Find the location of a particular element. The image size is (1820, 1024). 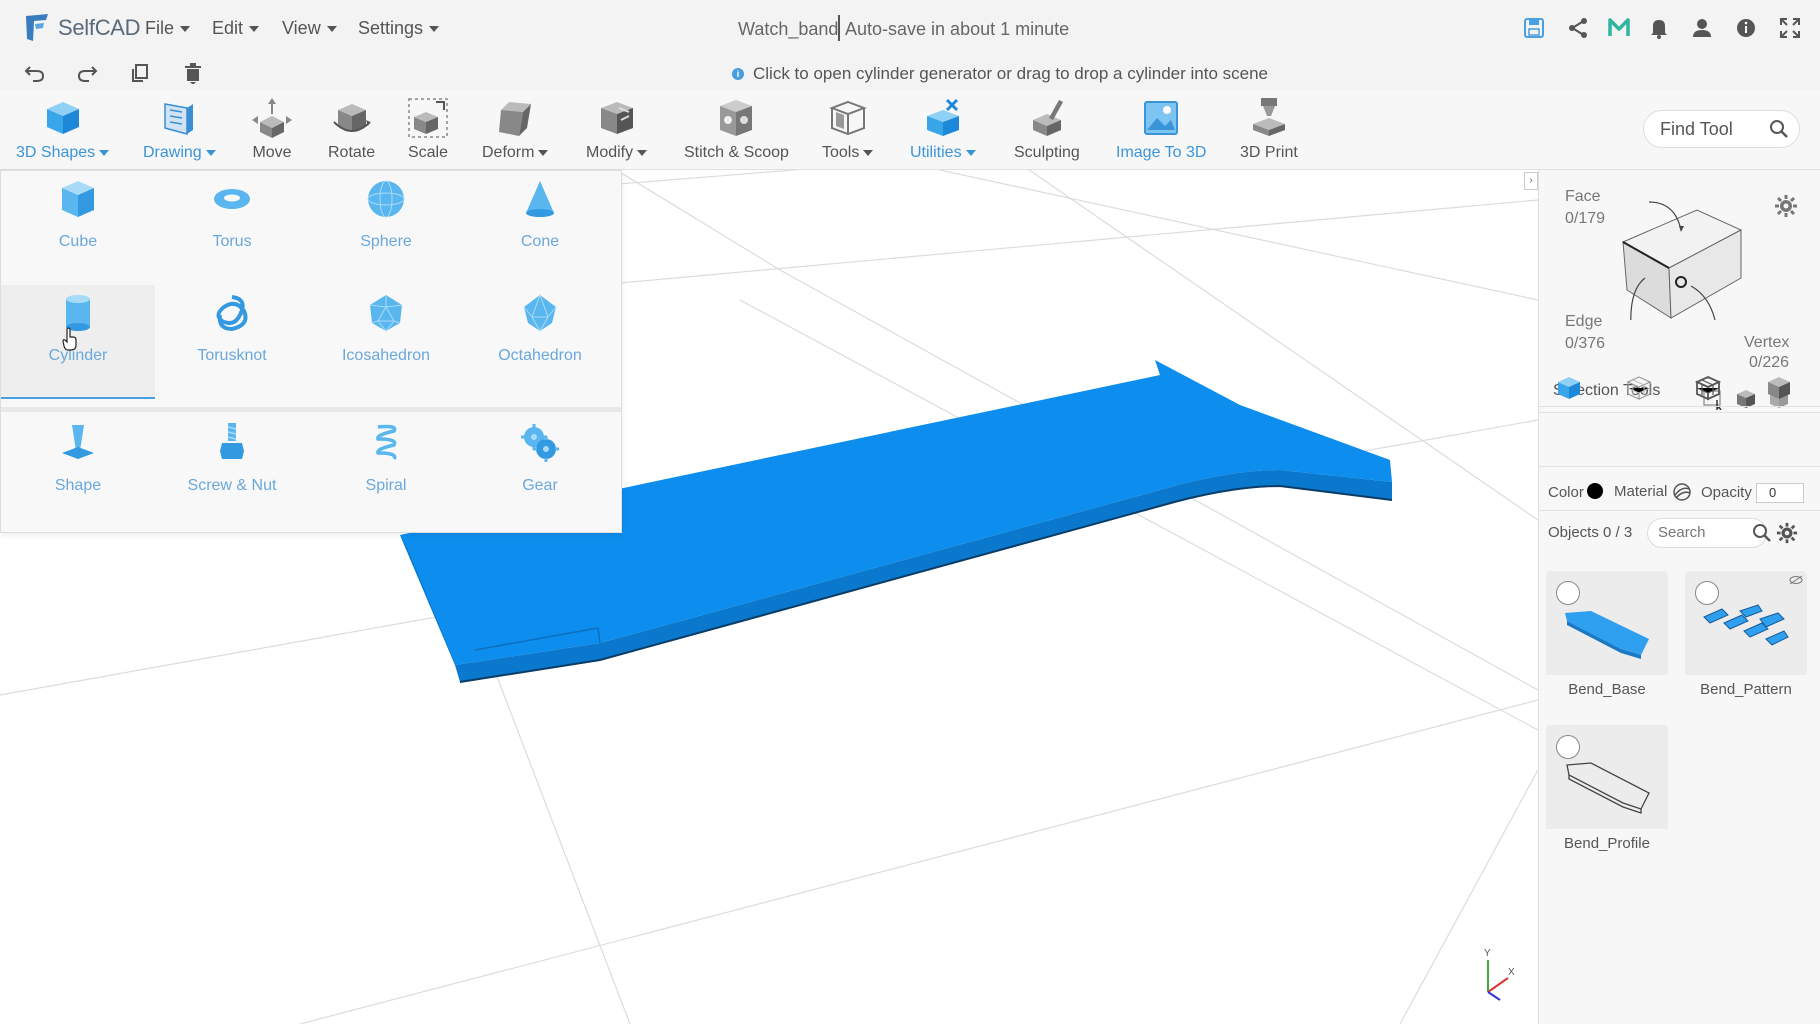

menu-edit: Edit is located at coordinates (236, 28).